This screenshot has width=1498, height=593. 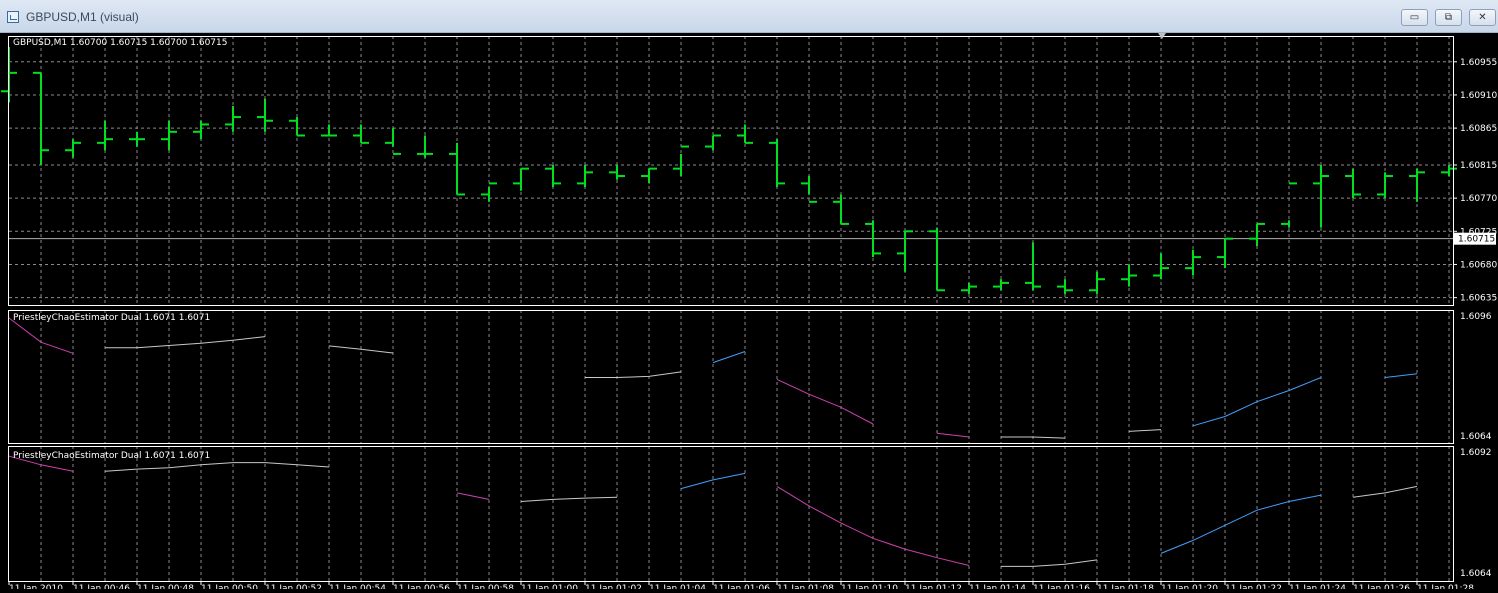 I want to click on price-axis-label: 1.60680, so click(x=1478, y=265).